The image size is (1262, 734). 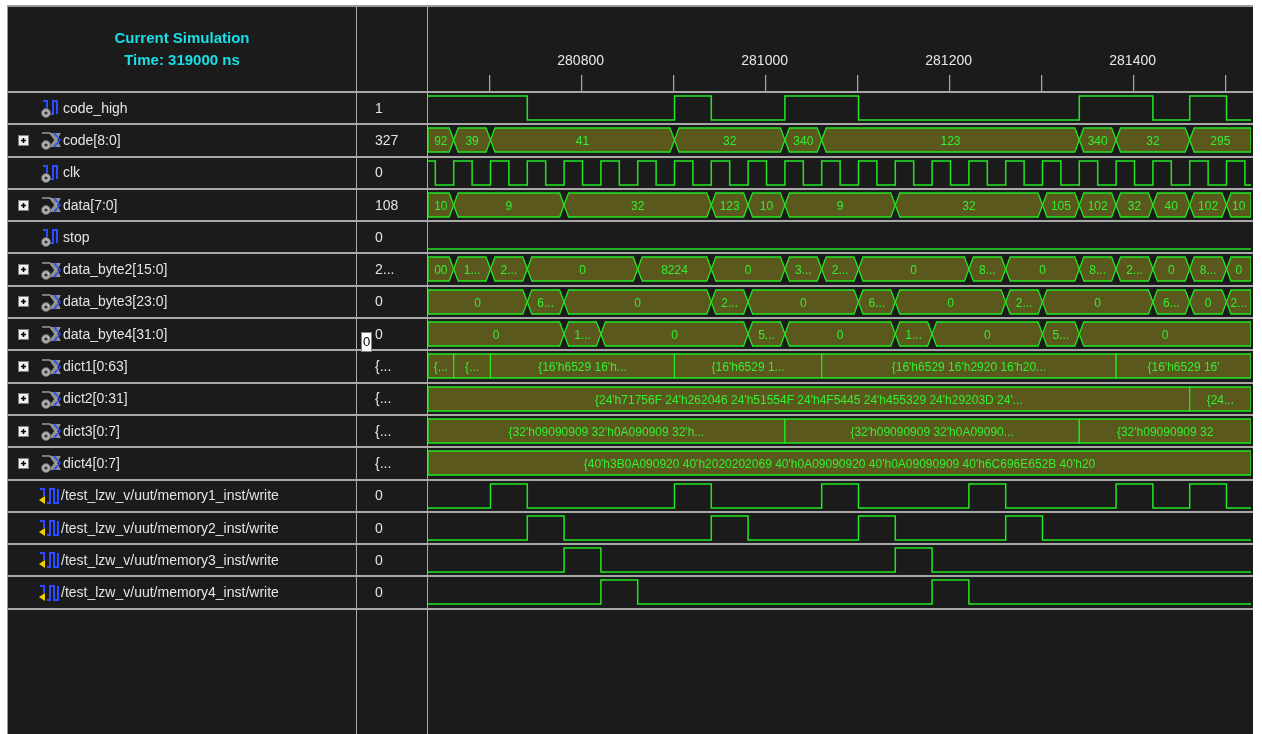 What do you see at coordinates (948, 60) in the screenshot?
I see `time-label: 281200` at bounding box center [948, 60].